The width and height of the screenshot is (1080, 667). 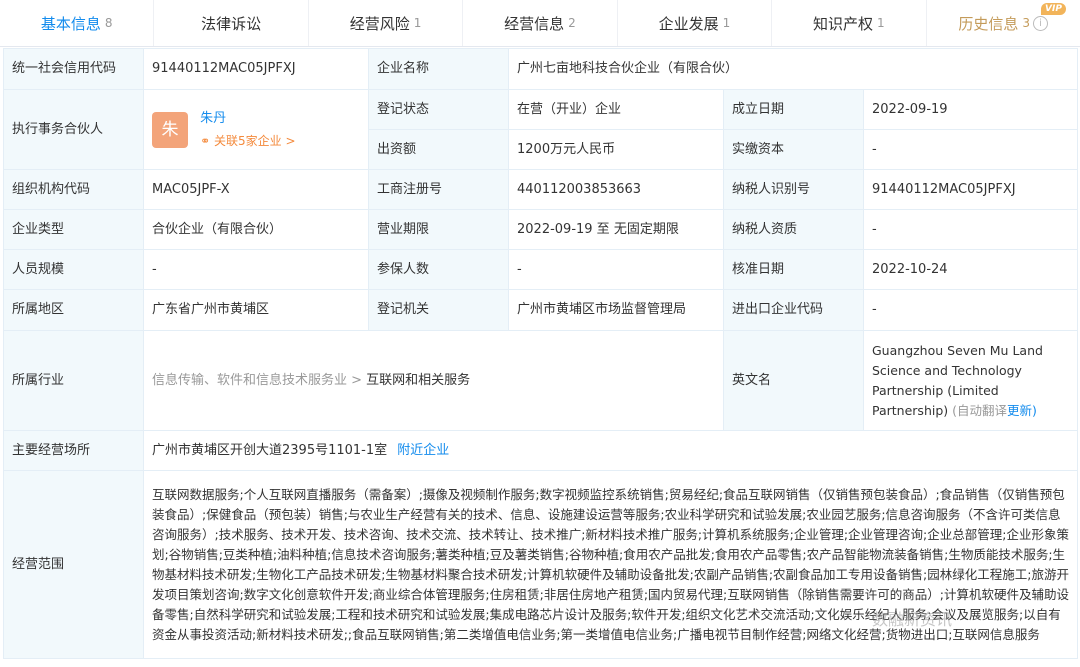 I want to click on tab-count: 8, so click(x=108, y=23).